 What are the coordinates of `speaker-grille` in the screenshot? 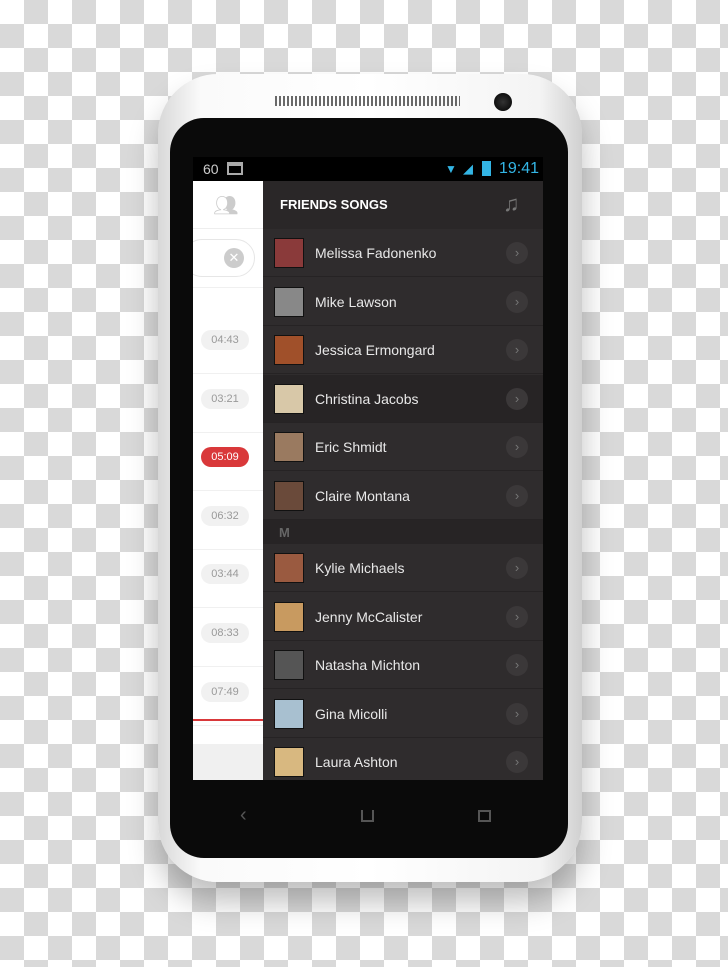 It's located at (367, 101).